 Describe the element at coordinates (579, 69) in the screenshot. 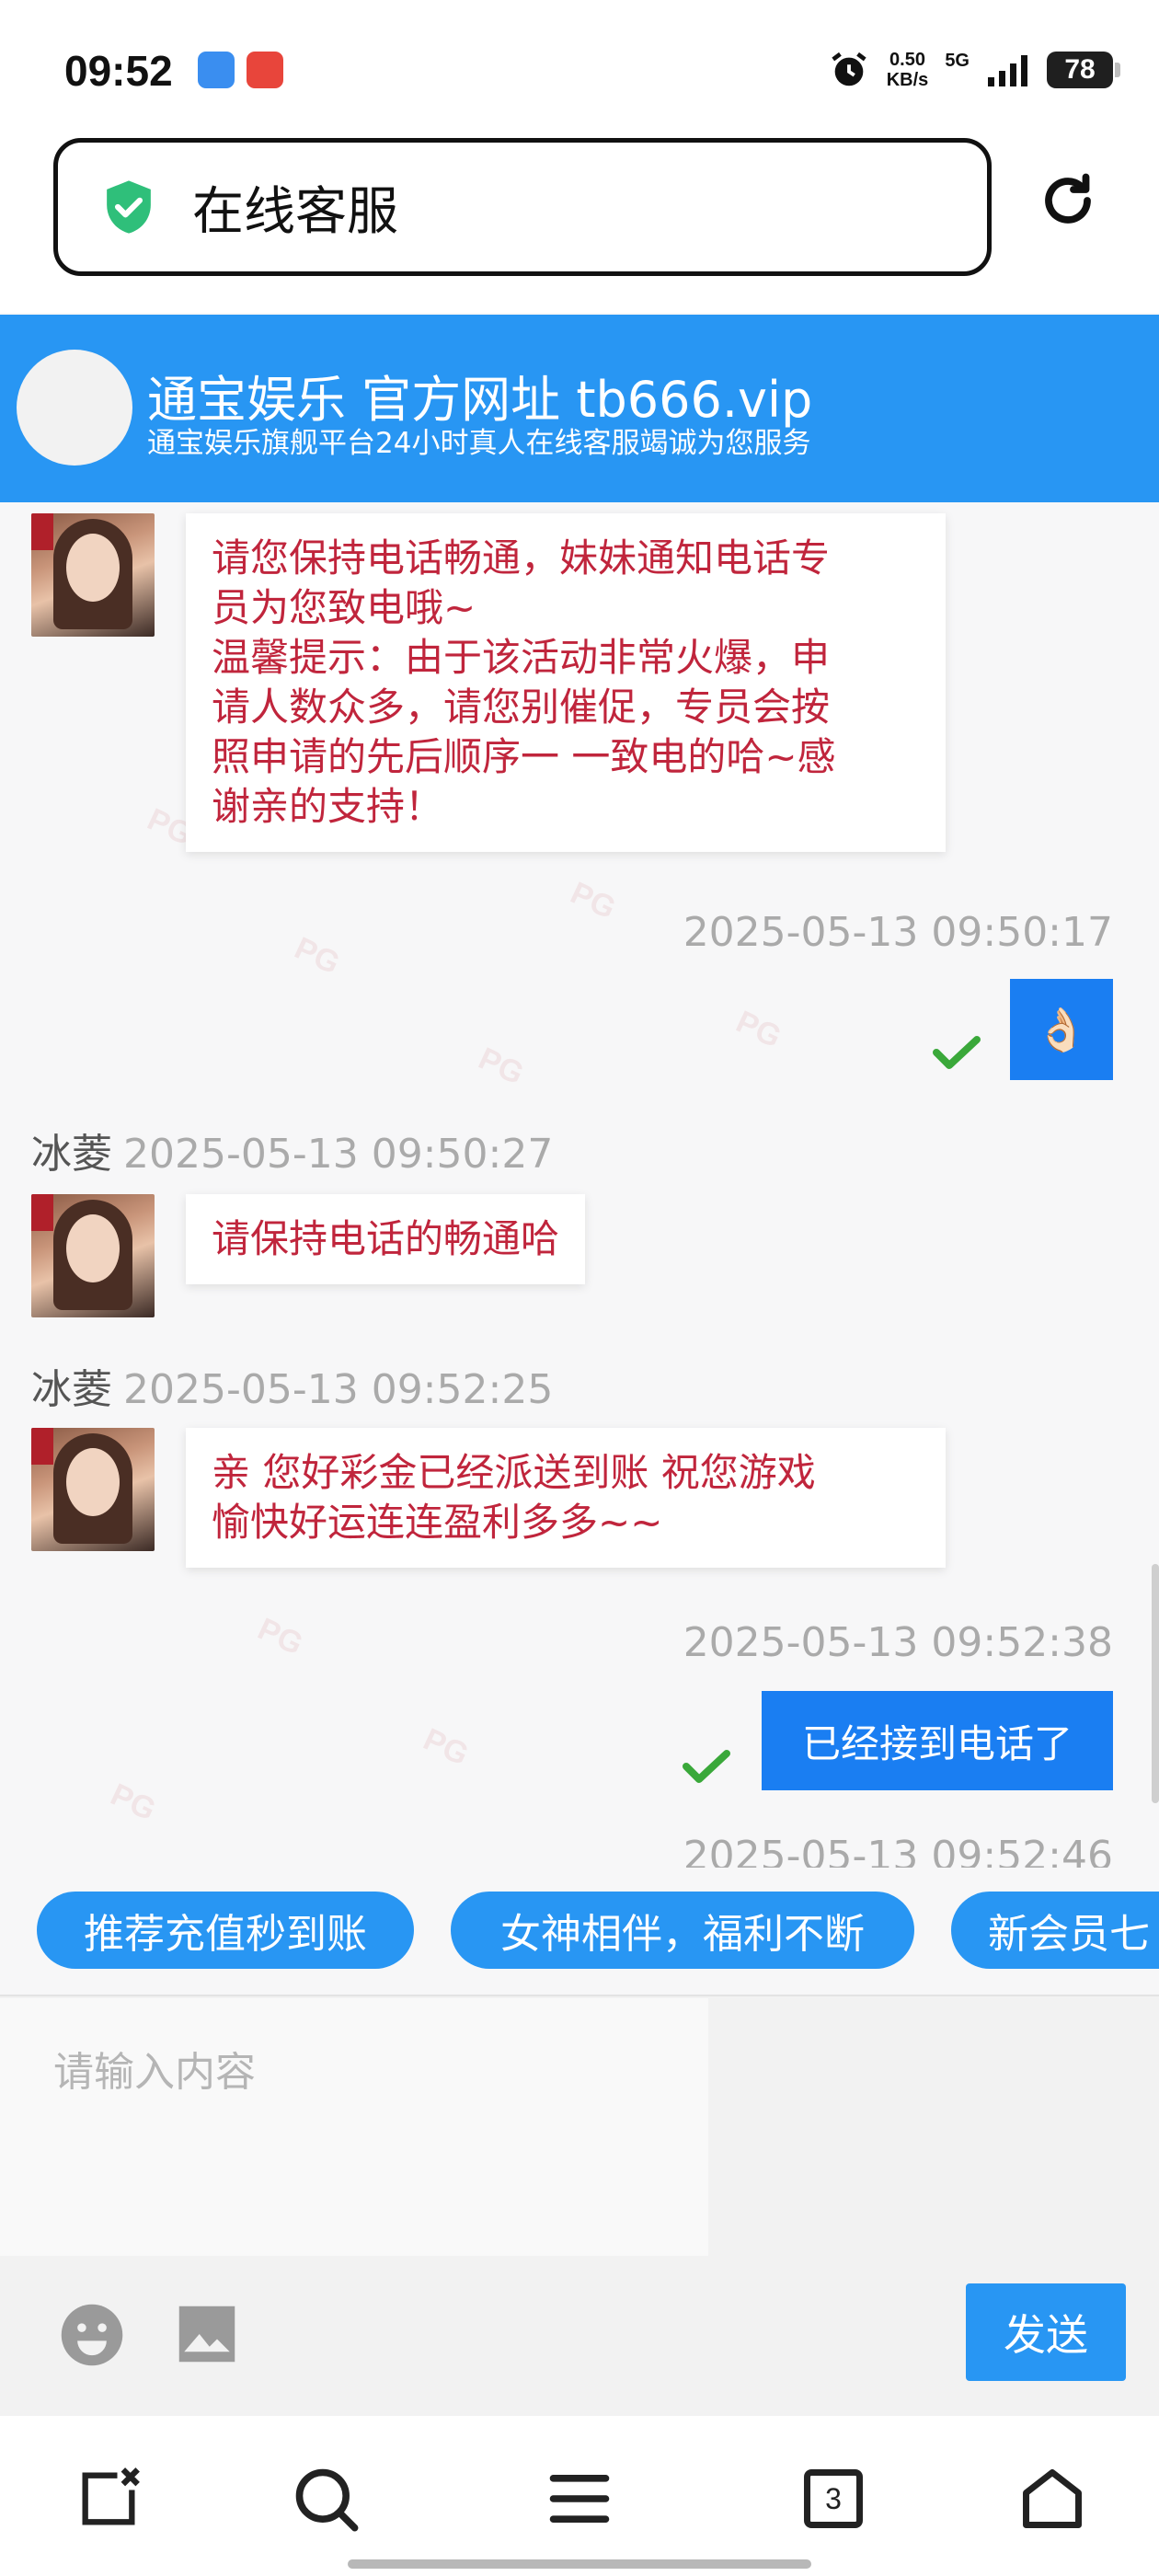

I see `status-bar: 09:52 0.50 KB/s 5G 78` at that location.